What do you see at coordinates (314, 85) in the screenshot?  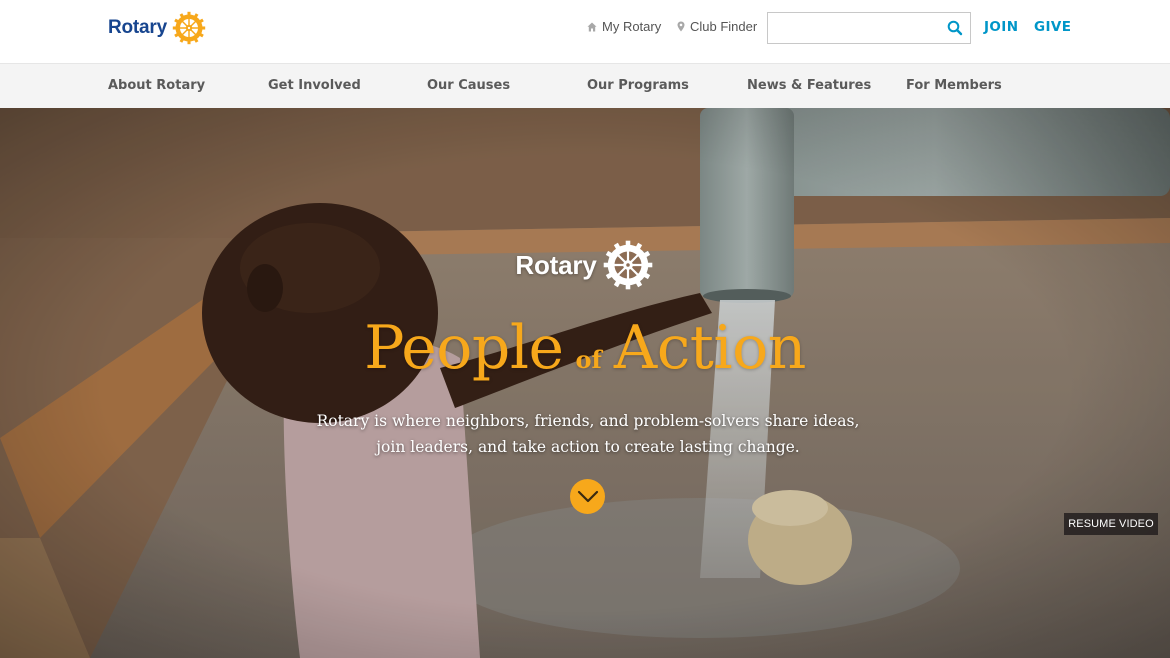 I see `nav-item-get-involved: Get Involved` at bounding box center [314, 85].